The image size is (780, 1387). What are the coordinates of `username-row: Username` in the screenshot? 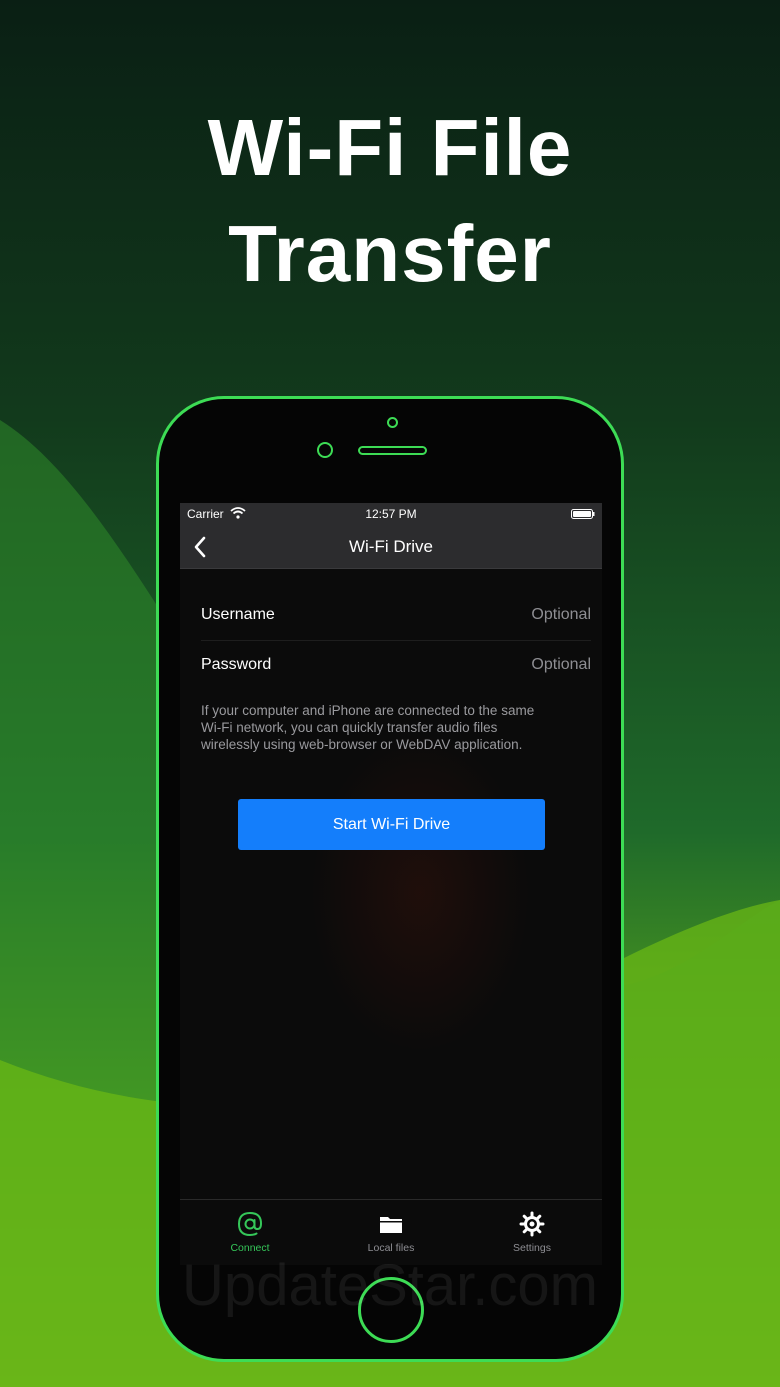 It's located at (396, 615).